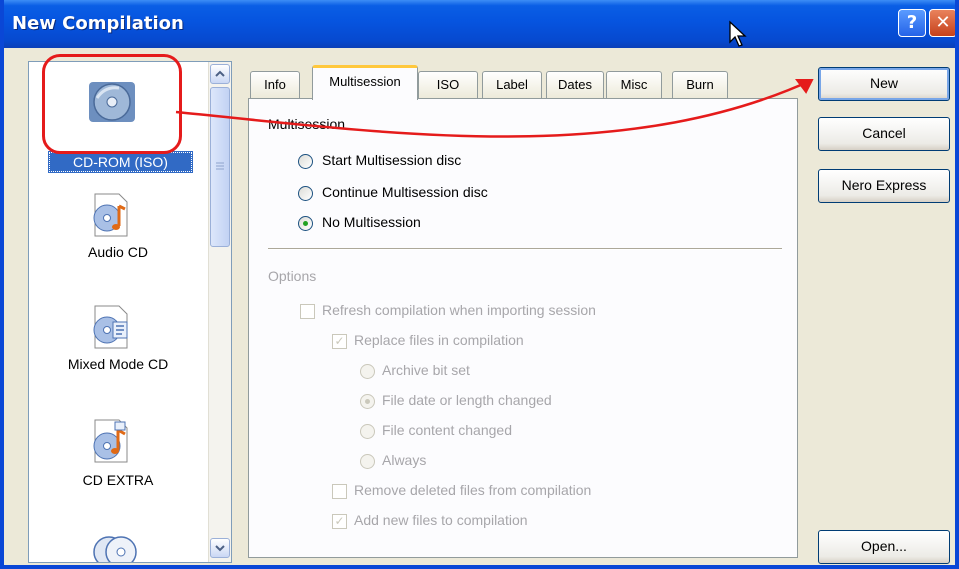  Describe the element at coordinates (884, 186) in the screenshot. I see `nero-express-button: Nero Express` at that location.